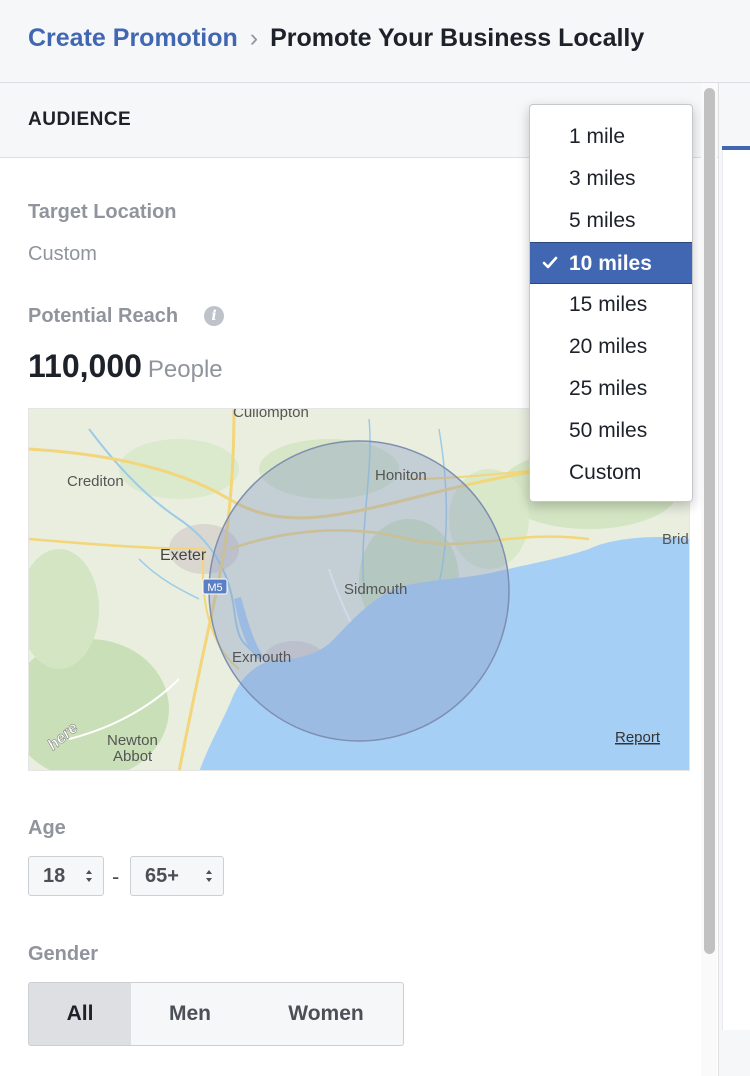 This screenshot has width=750, height=1076. Describe the element at coordinates (133, 756) in the screenshot. I see `map-place-label: Abbot` at that location.